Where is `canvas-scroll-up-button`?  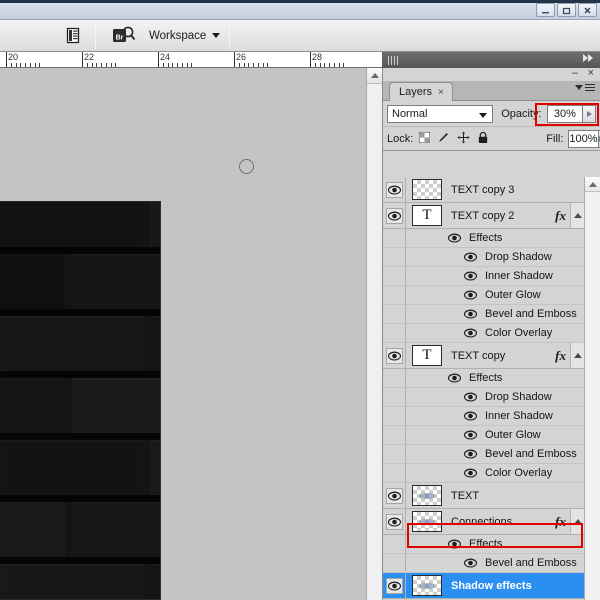
canvas-scroll-up-button is located at coordinates (374, 76).